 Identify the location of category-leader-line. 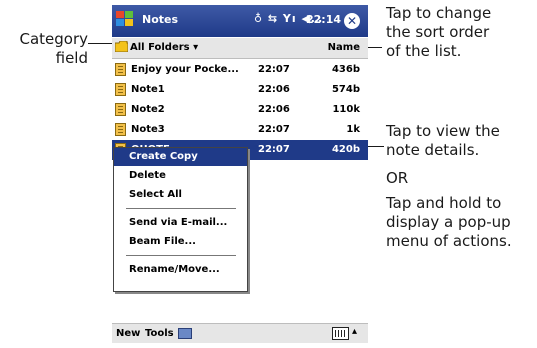
(101, 43).